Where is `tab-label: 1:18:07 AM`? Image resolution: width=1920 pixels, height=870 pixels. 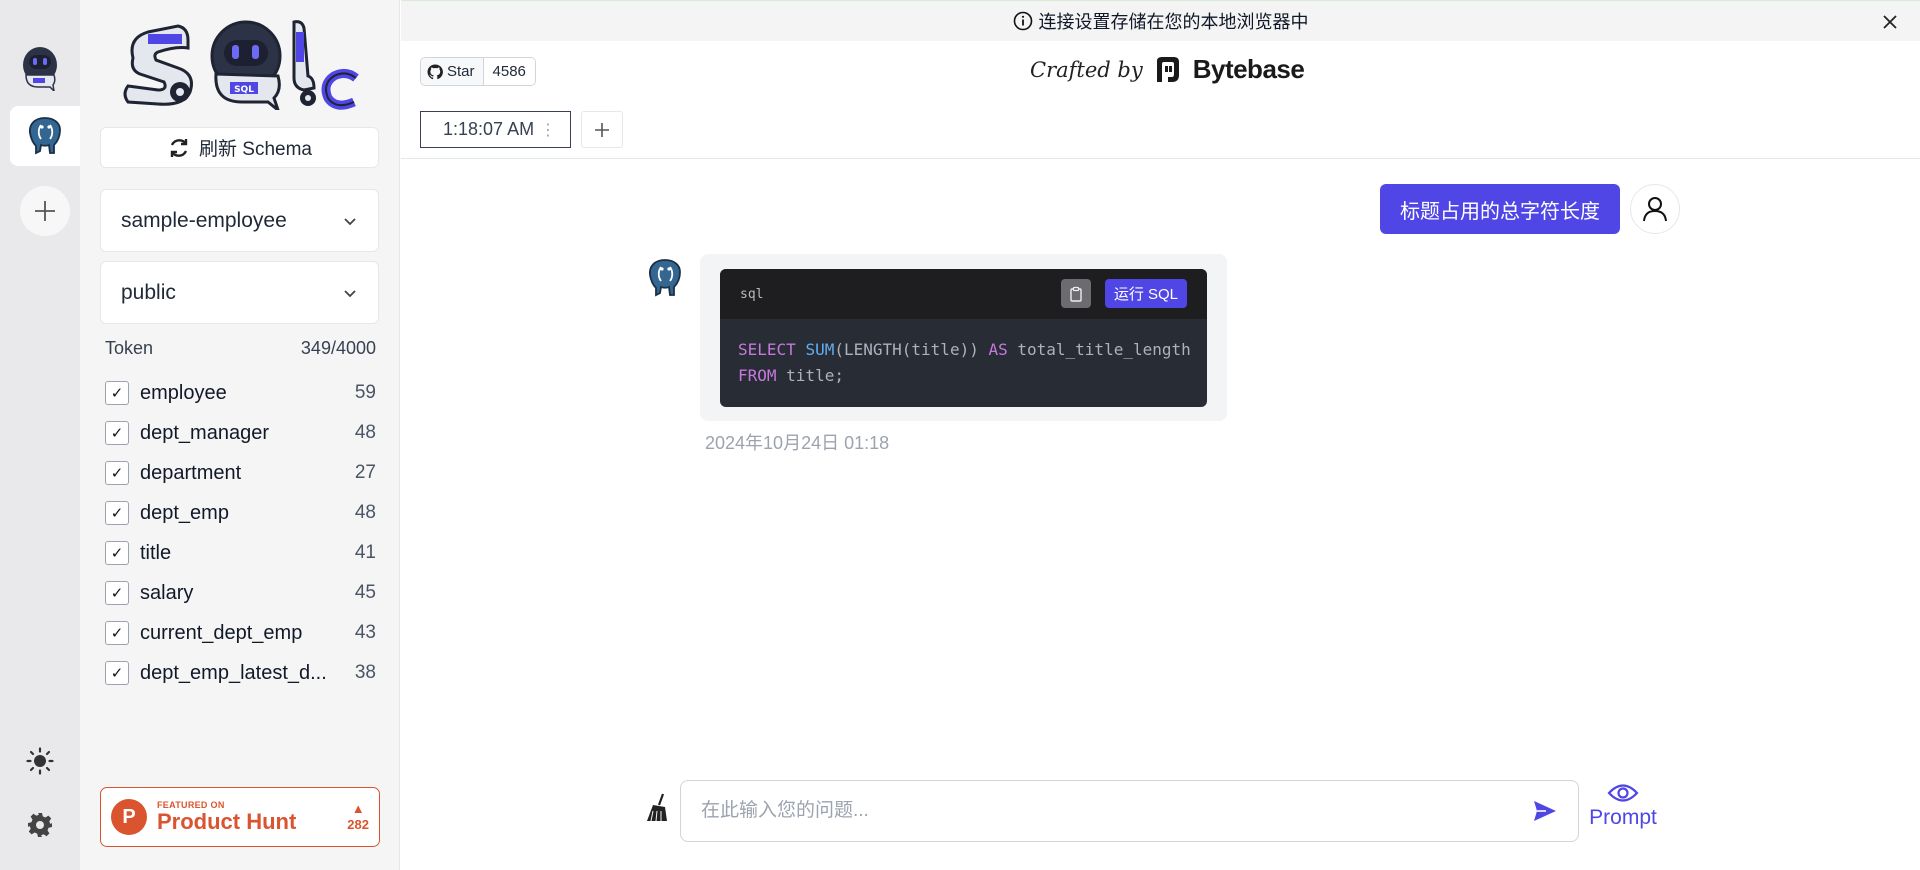
tab-label: 1:18:07 AM is located at coordinates (489, 129).